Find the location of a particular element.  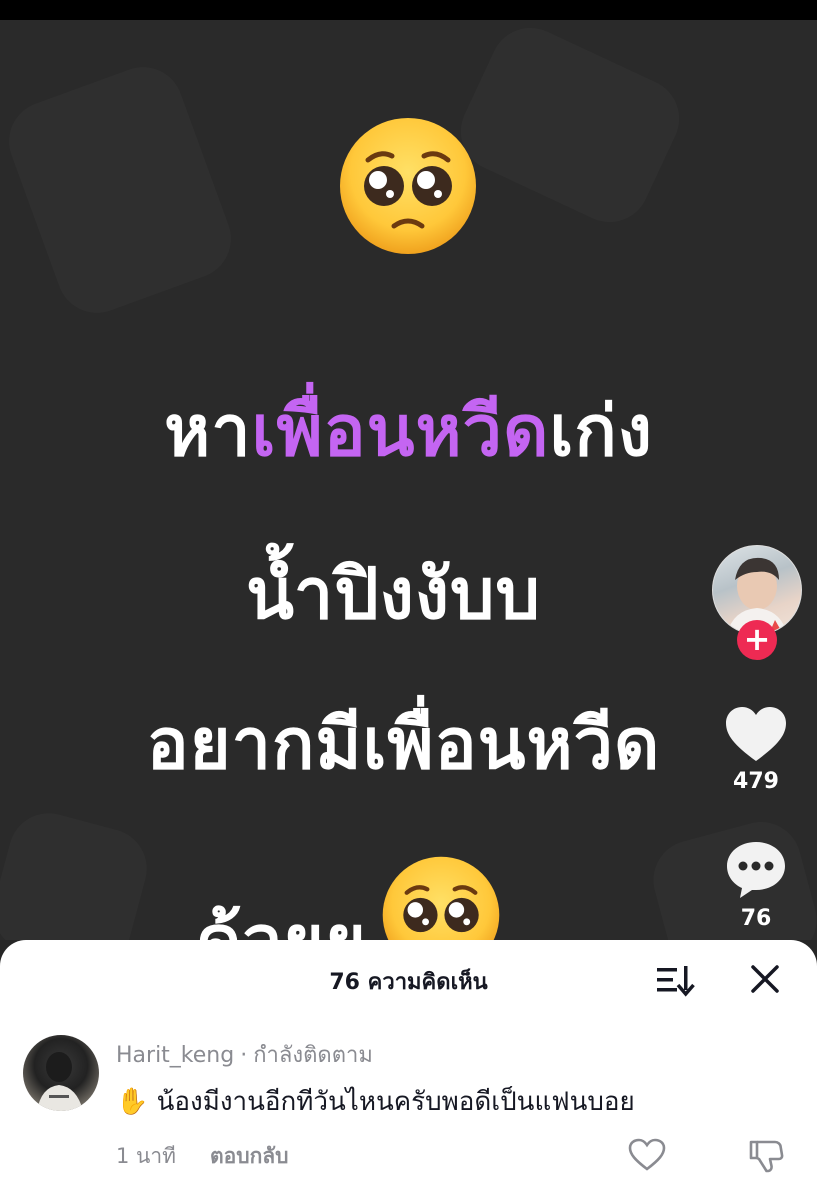

comment-dislike-button is located at coordinates (766, 1156).